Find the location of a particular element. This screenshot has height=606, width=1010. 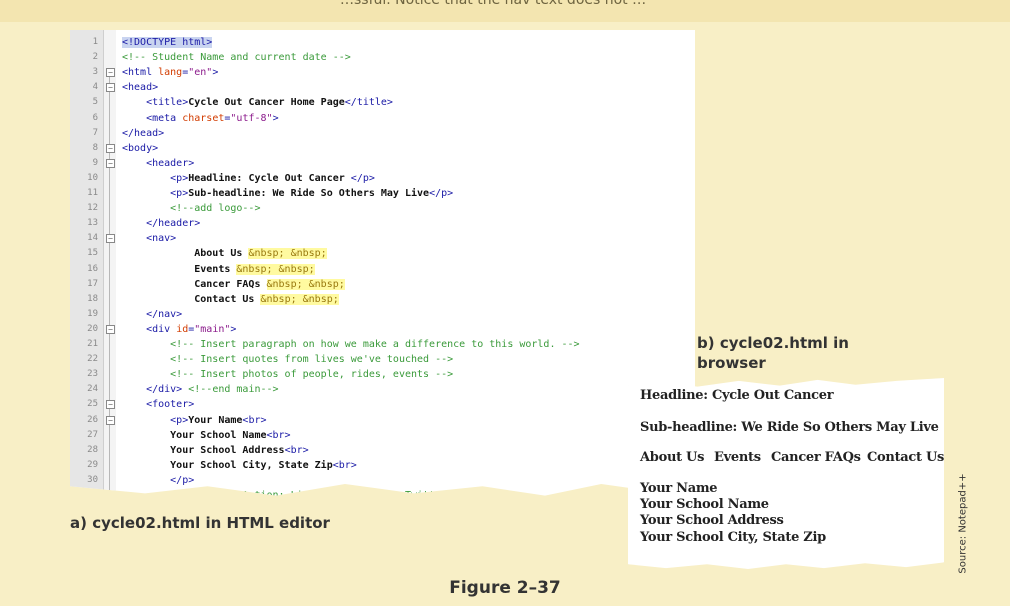

code-text: <!-- Student Name and current date --> is located at coordinates (236, 57).